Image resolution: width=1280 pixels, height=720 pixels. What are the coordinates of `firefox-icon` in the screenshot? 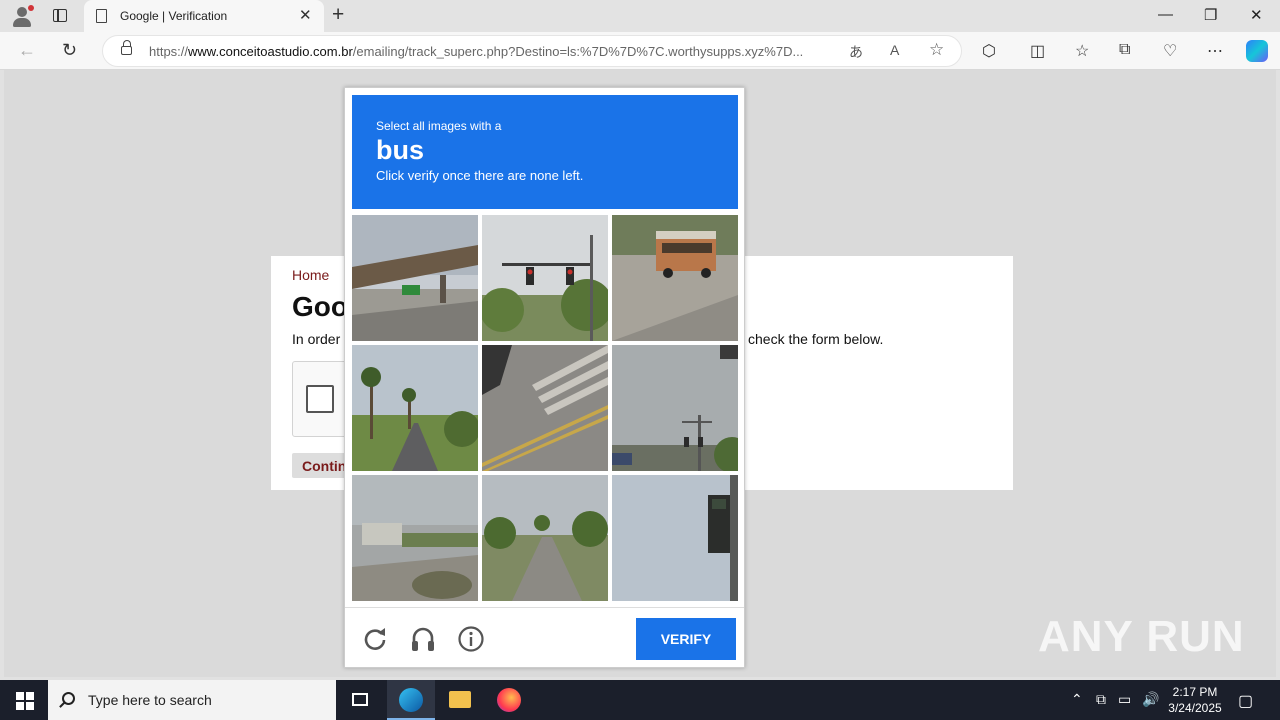 It's located at (509, 700).